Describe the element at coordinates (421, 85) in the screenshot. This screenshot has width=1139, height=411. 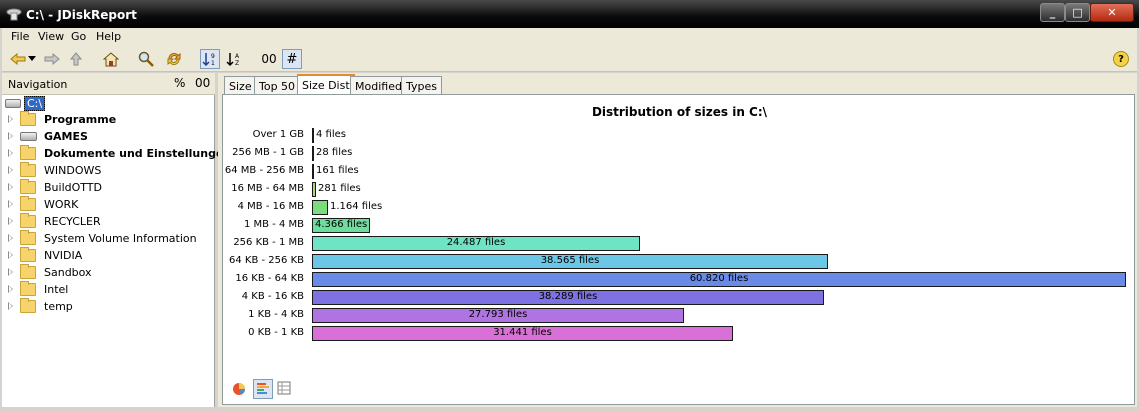
I see `tab-types: Types` at that location.